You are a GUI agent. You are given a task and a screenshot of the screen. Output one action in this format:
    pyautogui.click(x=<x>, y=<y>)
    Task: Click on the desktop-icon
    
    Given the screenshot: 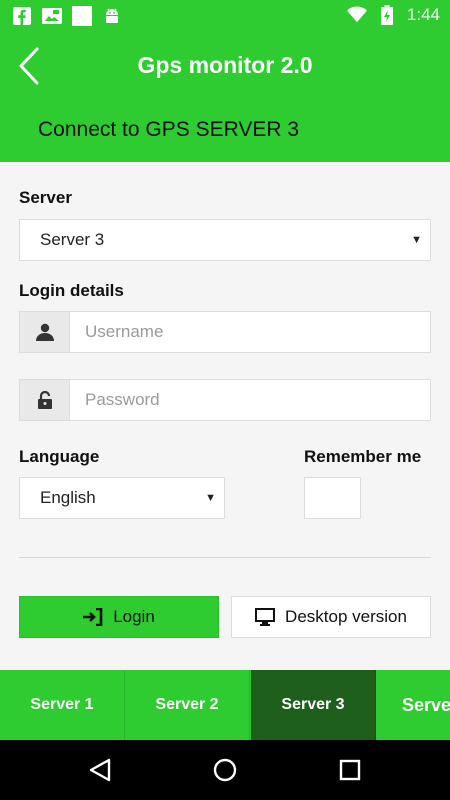 What is the action you would take?
    pyautogui.click(x=265, y=617)
    